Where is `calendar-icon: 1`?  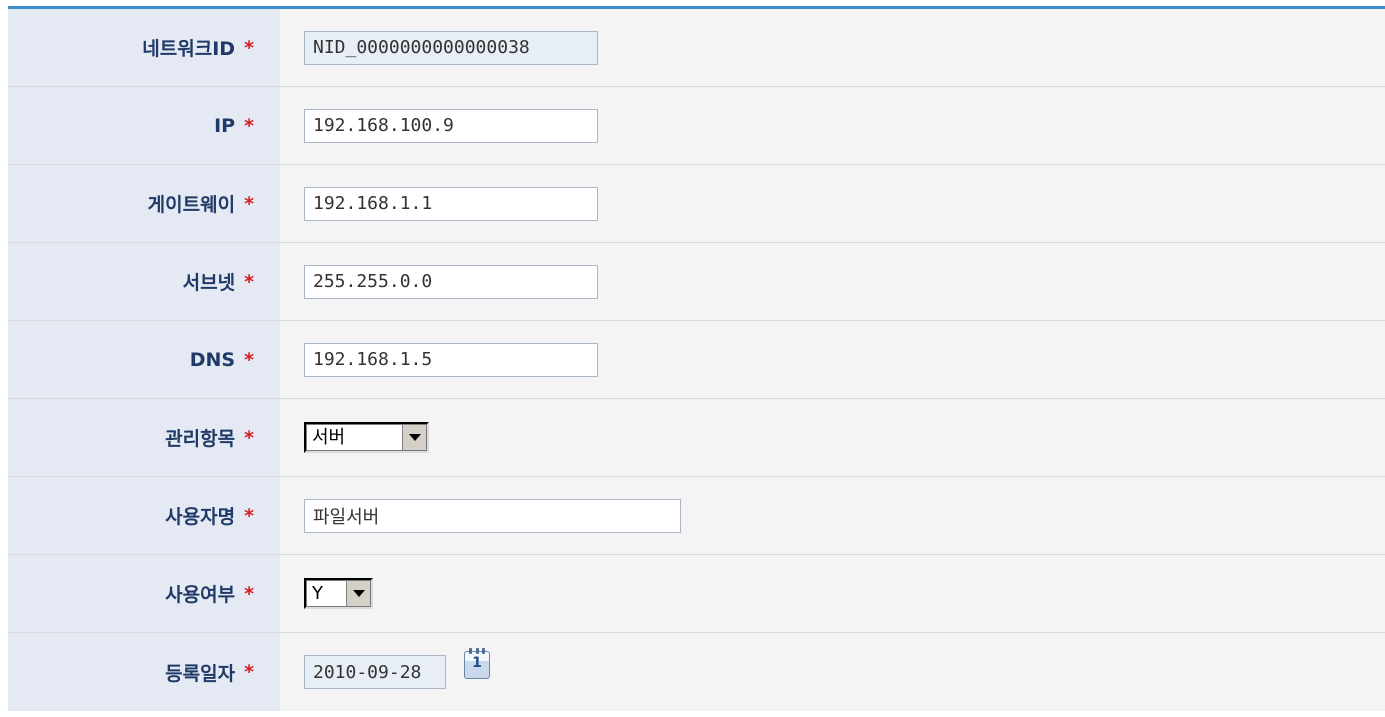 calendar-icon: 1 is located at coordinates (477, 663).